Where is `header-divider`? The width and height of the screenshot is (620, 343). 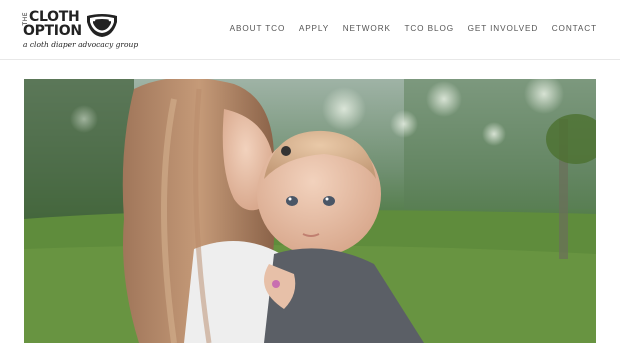
header-divider is located at coordinates (310, 59).